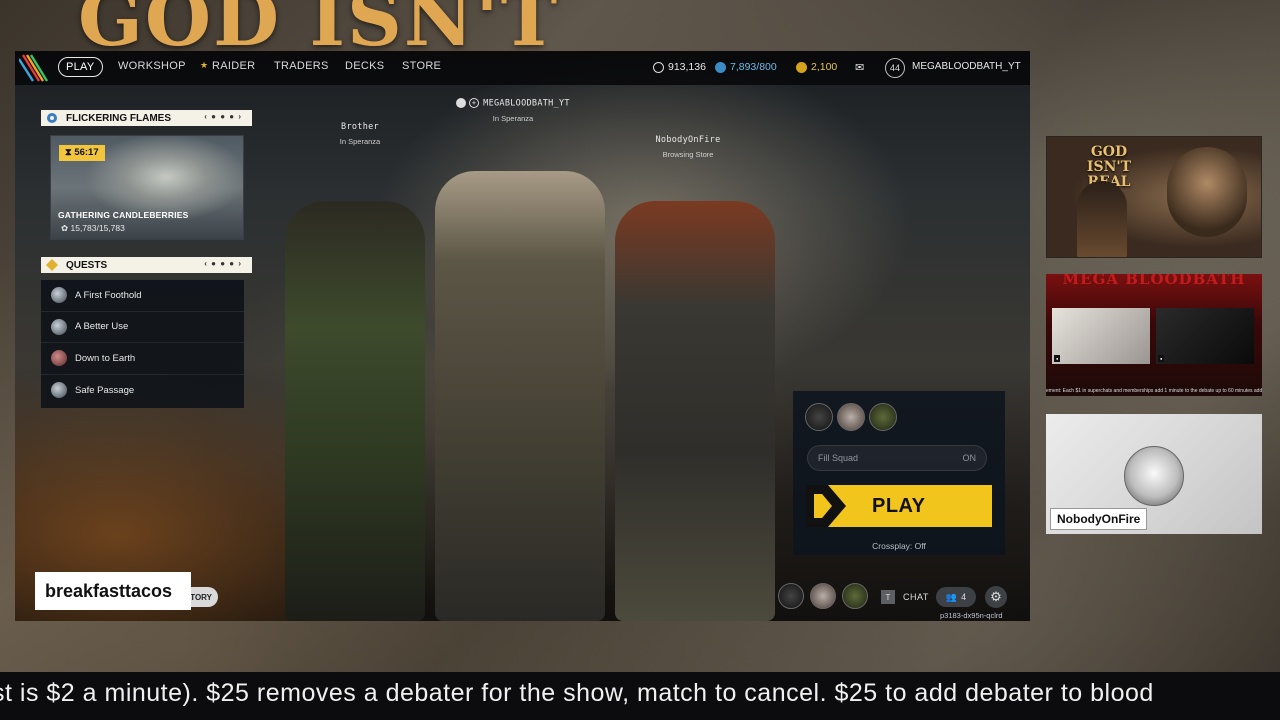  Describe the element at coordinates (513, 110) in the screenshot. I see `player-tag-megabloodbath: + MEGABLOODBATH_YT In Speranza` at that location.